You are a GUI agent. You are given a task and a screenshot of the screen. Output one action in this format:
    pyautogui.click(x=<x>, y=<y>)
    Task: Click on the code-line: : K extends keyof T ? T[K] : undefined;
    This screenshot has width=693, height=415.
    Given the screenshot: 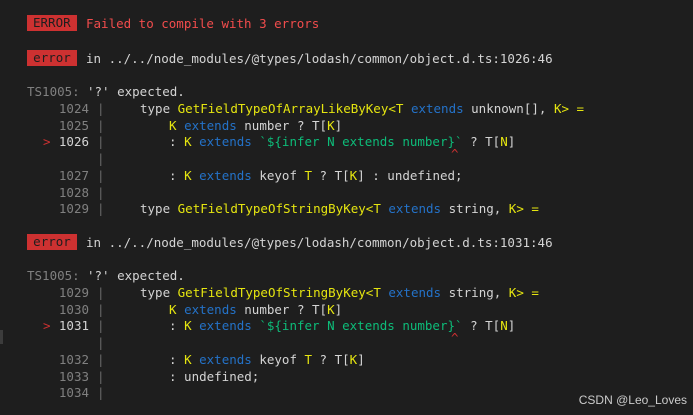 What is the action you would take?
    pyautogui.click(x=316, y=175)
    